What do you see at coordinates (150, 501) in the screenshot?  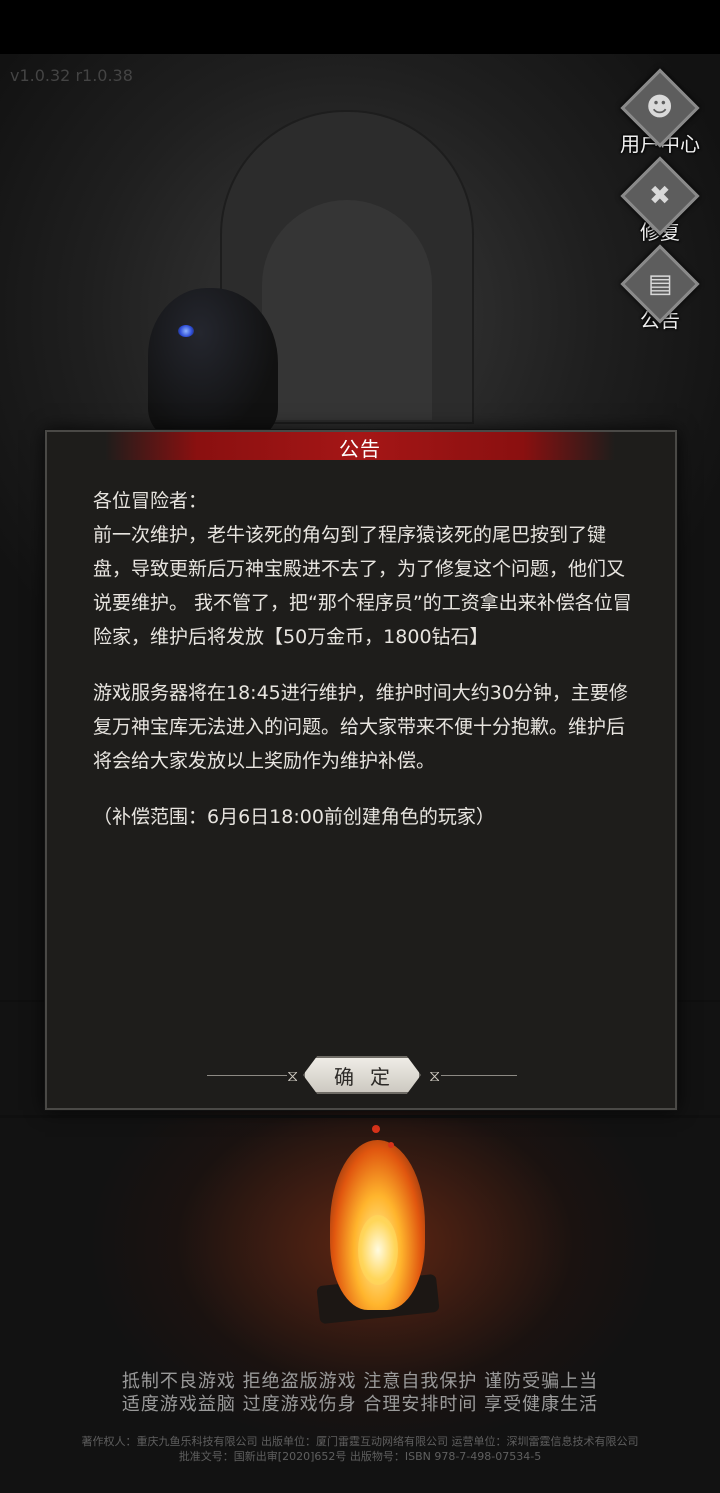 I see `announcement-greeting: 各位冒险者：` at bounding box center [150, 501].